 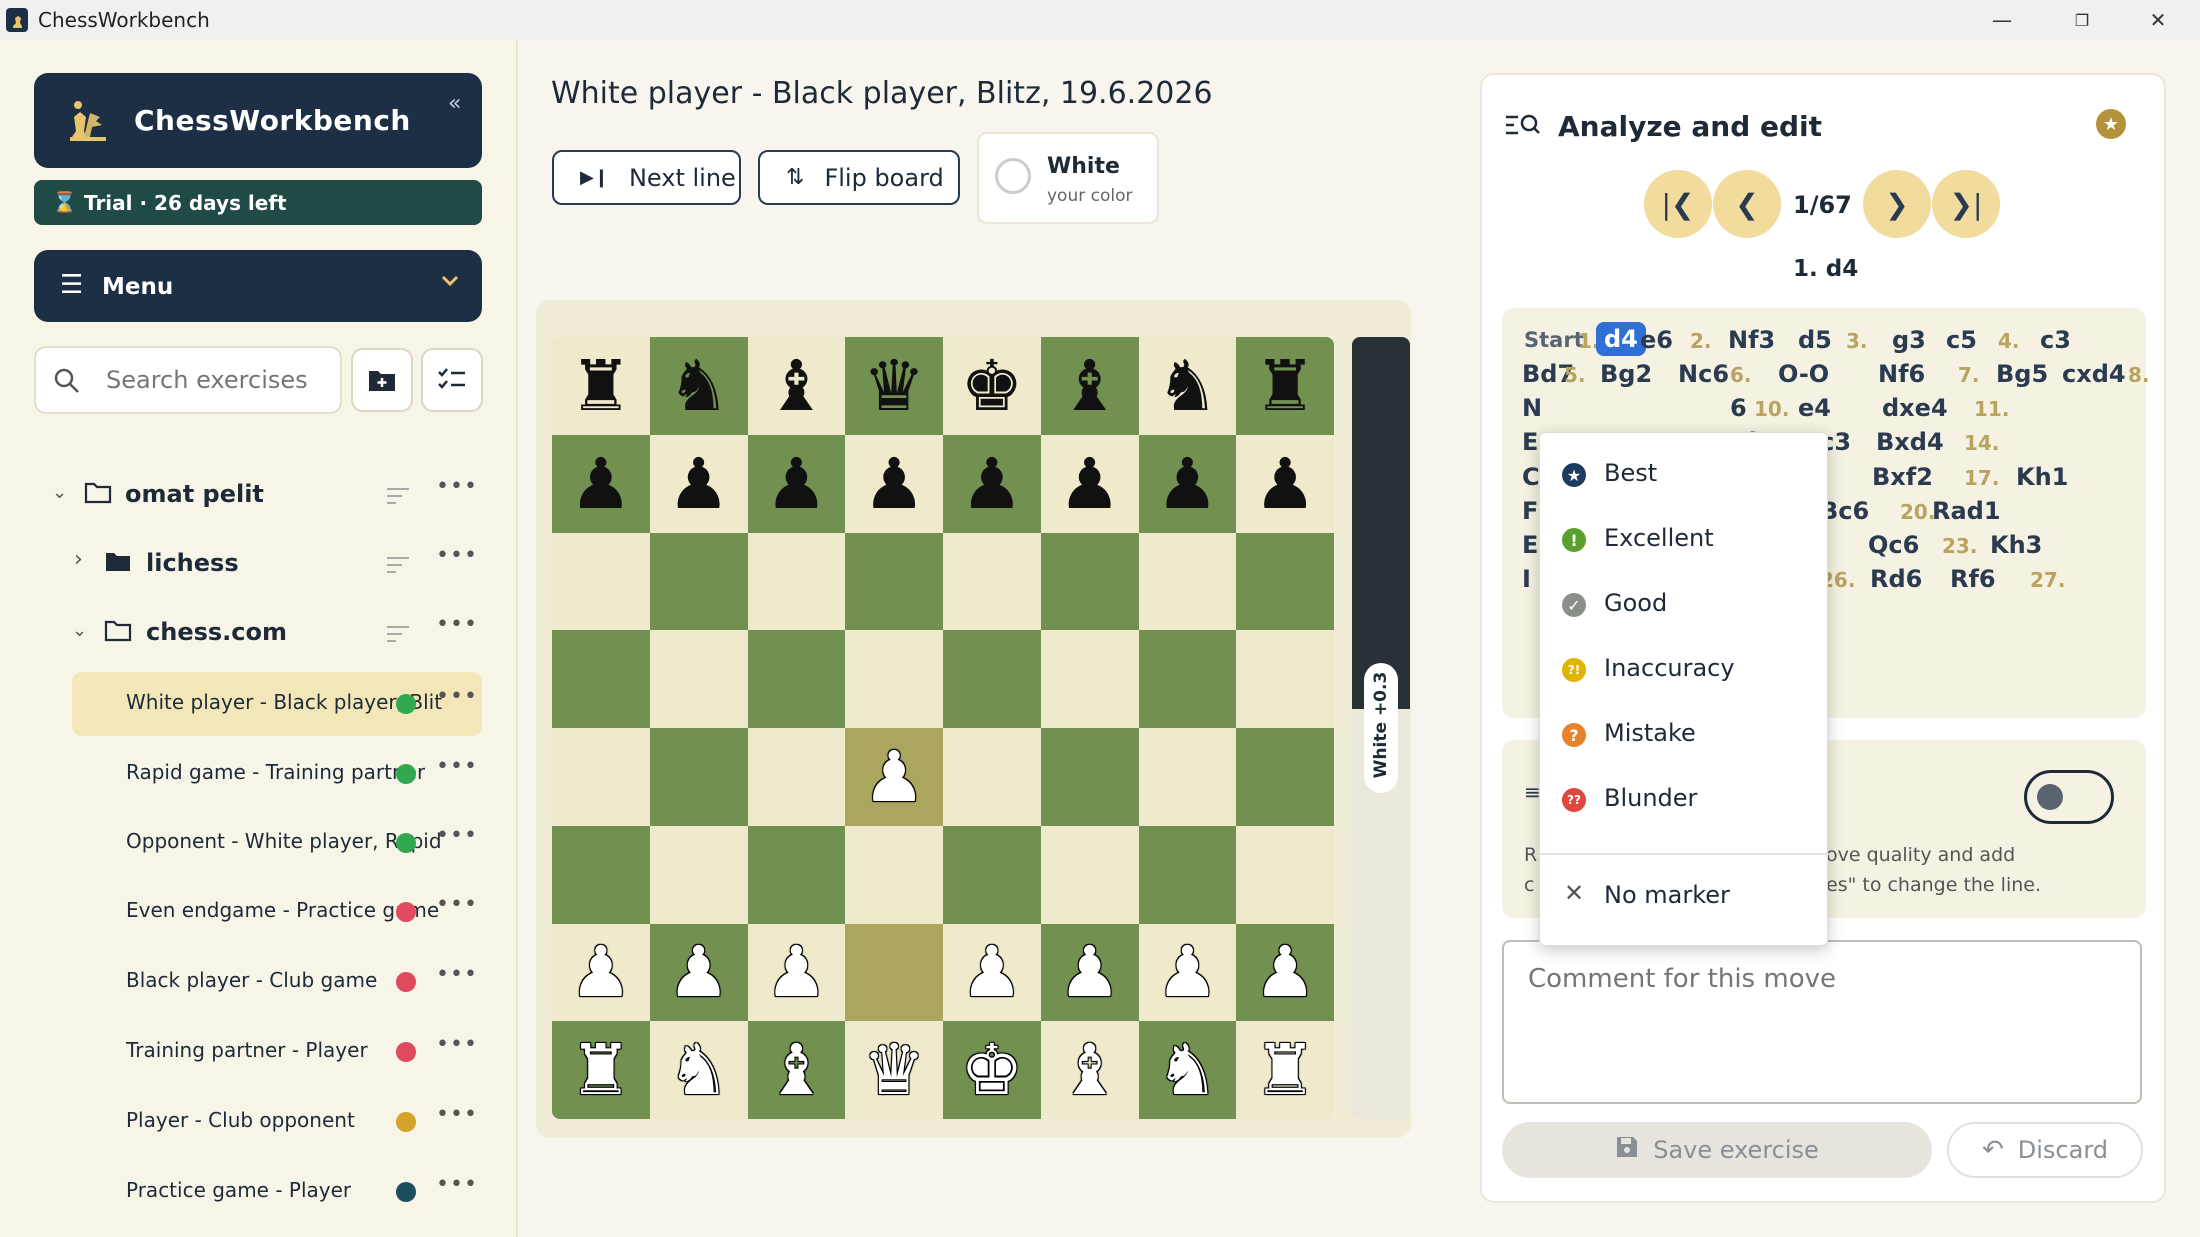 I want to click on square-b3, so click(x=698, y=874).